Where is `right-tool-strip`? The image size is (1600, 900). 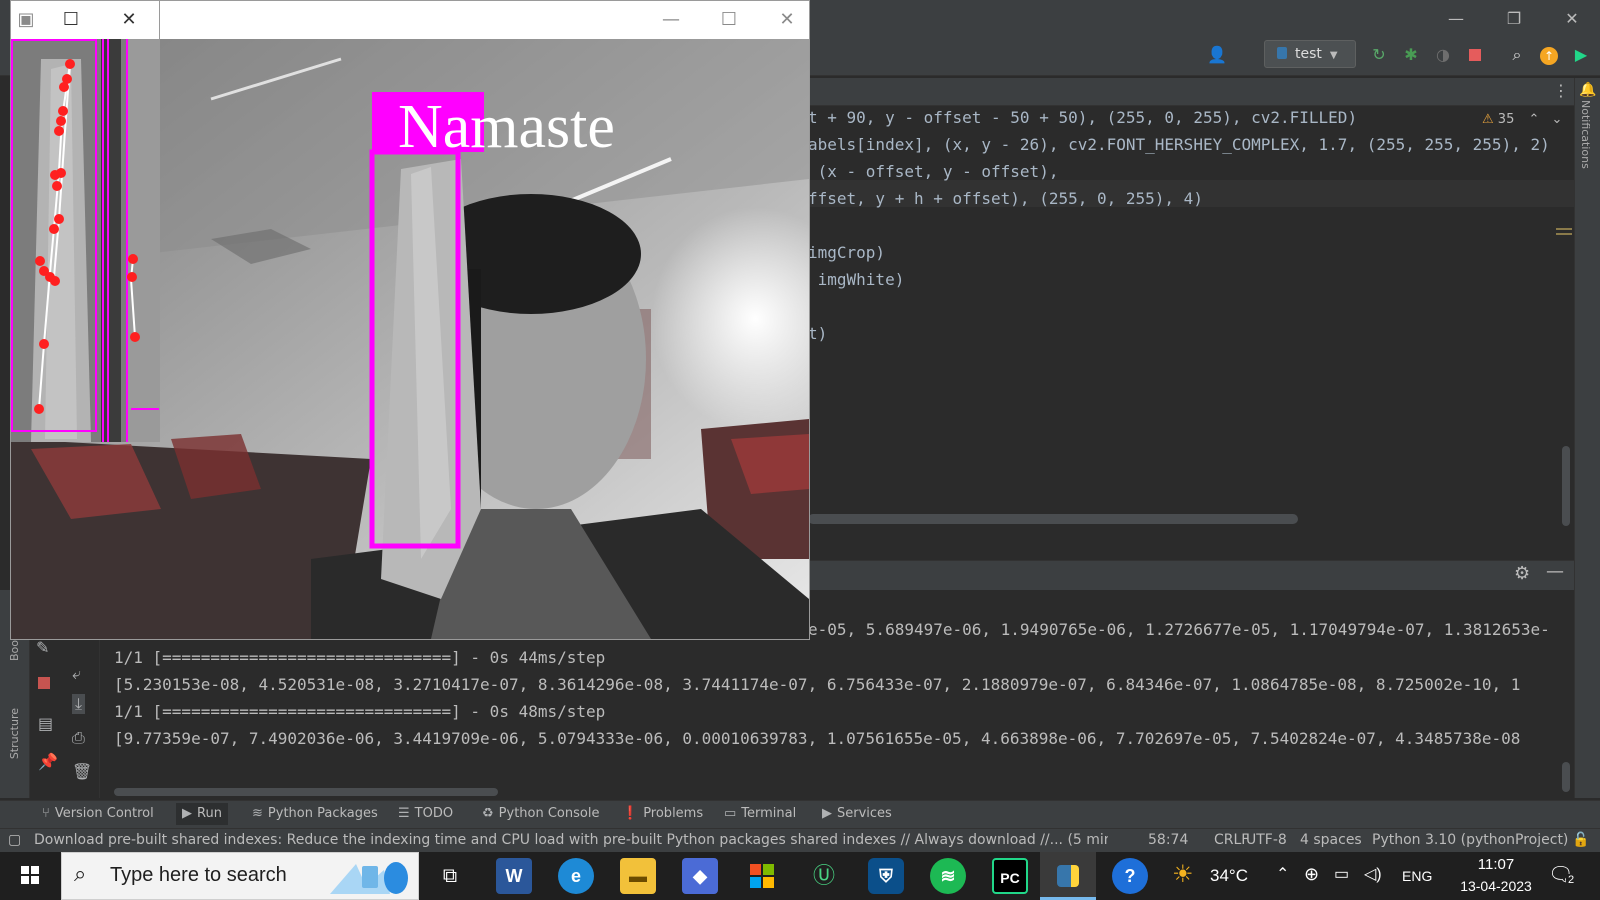
right-tool-strip is located at coordinates (1587, 438).